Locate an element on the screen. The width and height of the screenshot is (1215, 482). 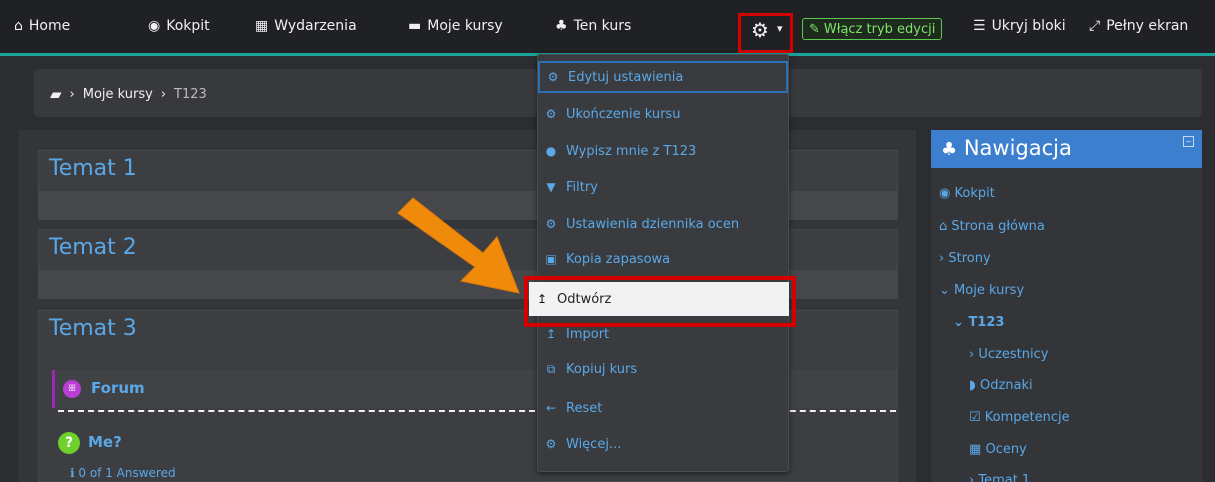
breadcrumb-course: T123 is located at coordinates (190, 94).